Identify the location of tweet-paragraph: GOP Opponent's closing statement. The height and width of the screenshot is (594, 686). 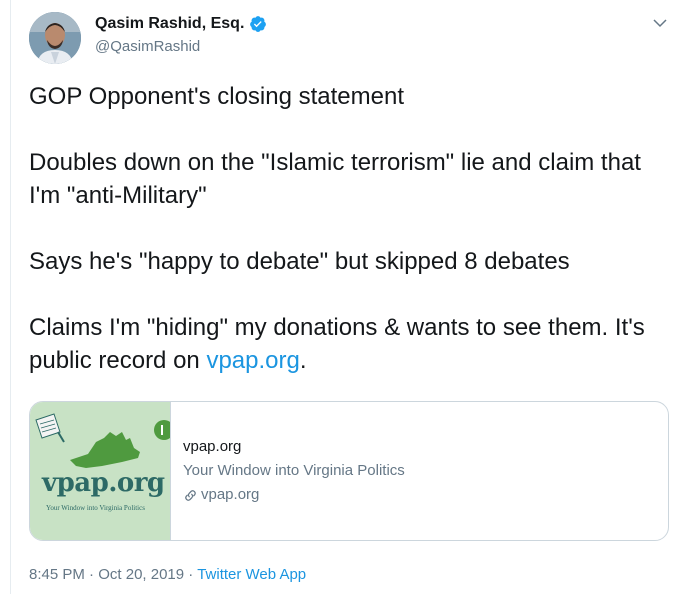
(217, 96).